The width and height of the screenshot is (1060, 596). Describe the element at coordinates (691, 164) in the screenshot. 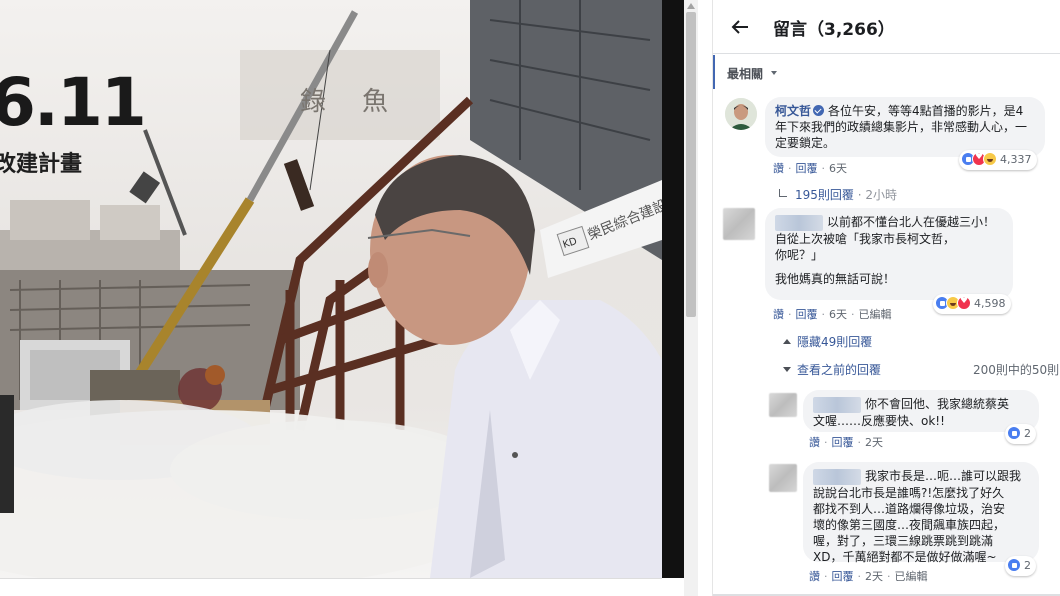

I see `scrollbar-thumb` at that location.